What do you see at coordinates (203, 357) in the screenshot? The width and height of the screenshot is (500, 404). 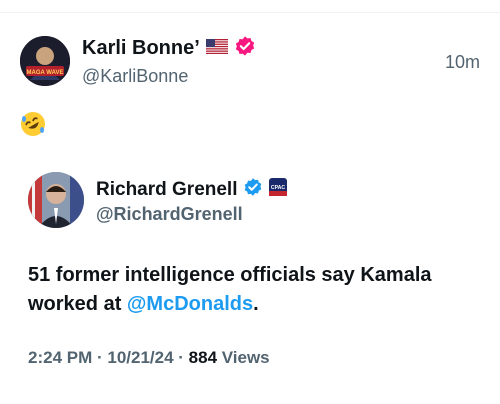 I see `views-count: 884` at bounding box center [203, 357].